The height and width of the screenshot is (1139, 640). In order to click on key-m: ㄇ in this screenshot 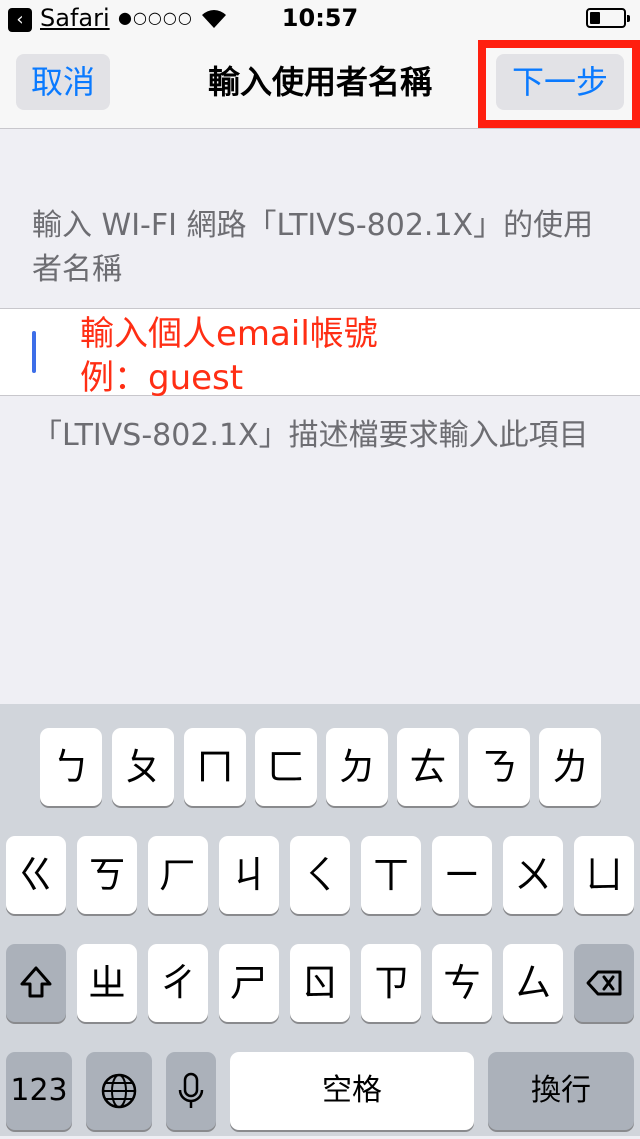, I will do `click(215, 767)`.